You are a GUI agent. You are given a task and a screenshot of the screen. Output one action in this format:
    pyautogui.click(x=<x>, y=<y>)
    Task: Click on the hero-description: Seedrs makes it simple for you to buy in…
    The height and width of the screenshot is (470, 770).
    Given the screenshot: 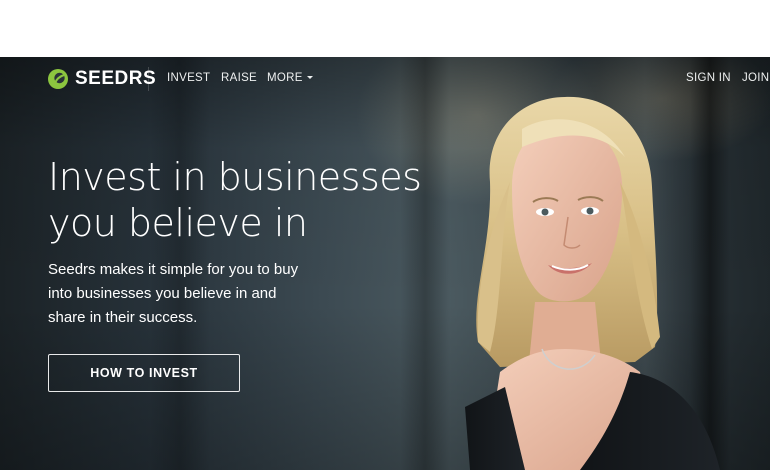 What is the action you would take?
    pyautogui.click(x=193, y=294)
    